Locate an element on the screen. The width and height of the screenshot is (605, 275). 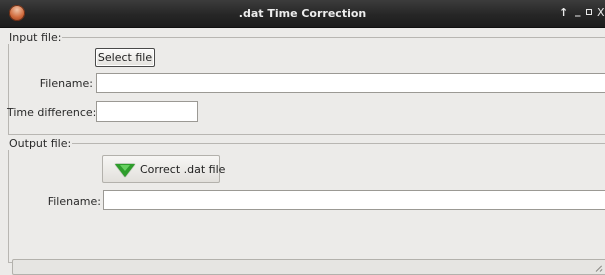
time-difference-field is located at coordinates (147, 111).